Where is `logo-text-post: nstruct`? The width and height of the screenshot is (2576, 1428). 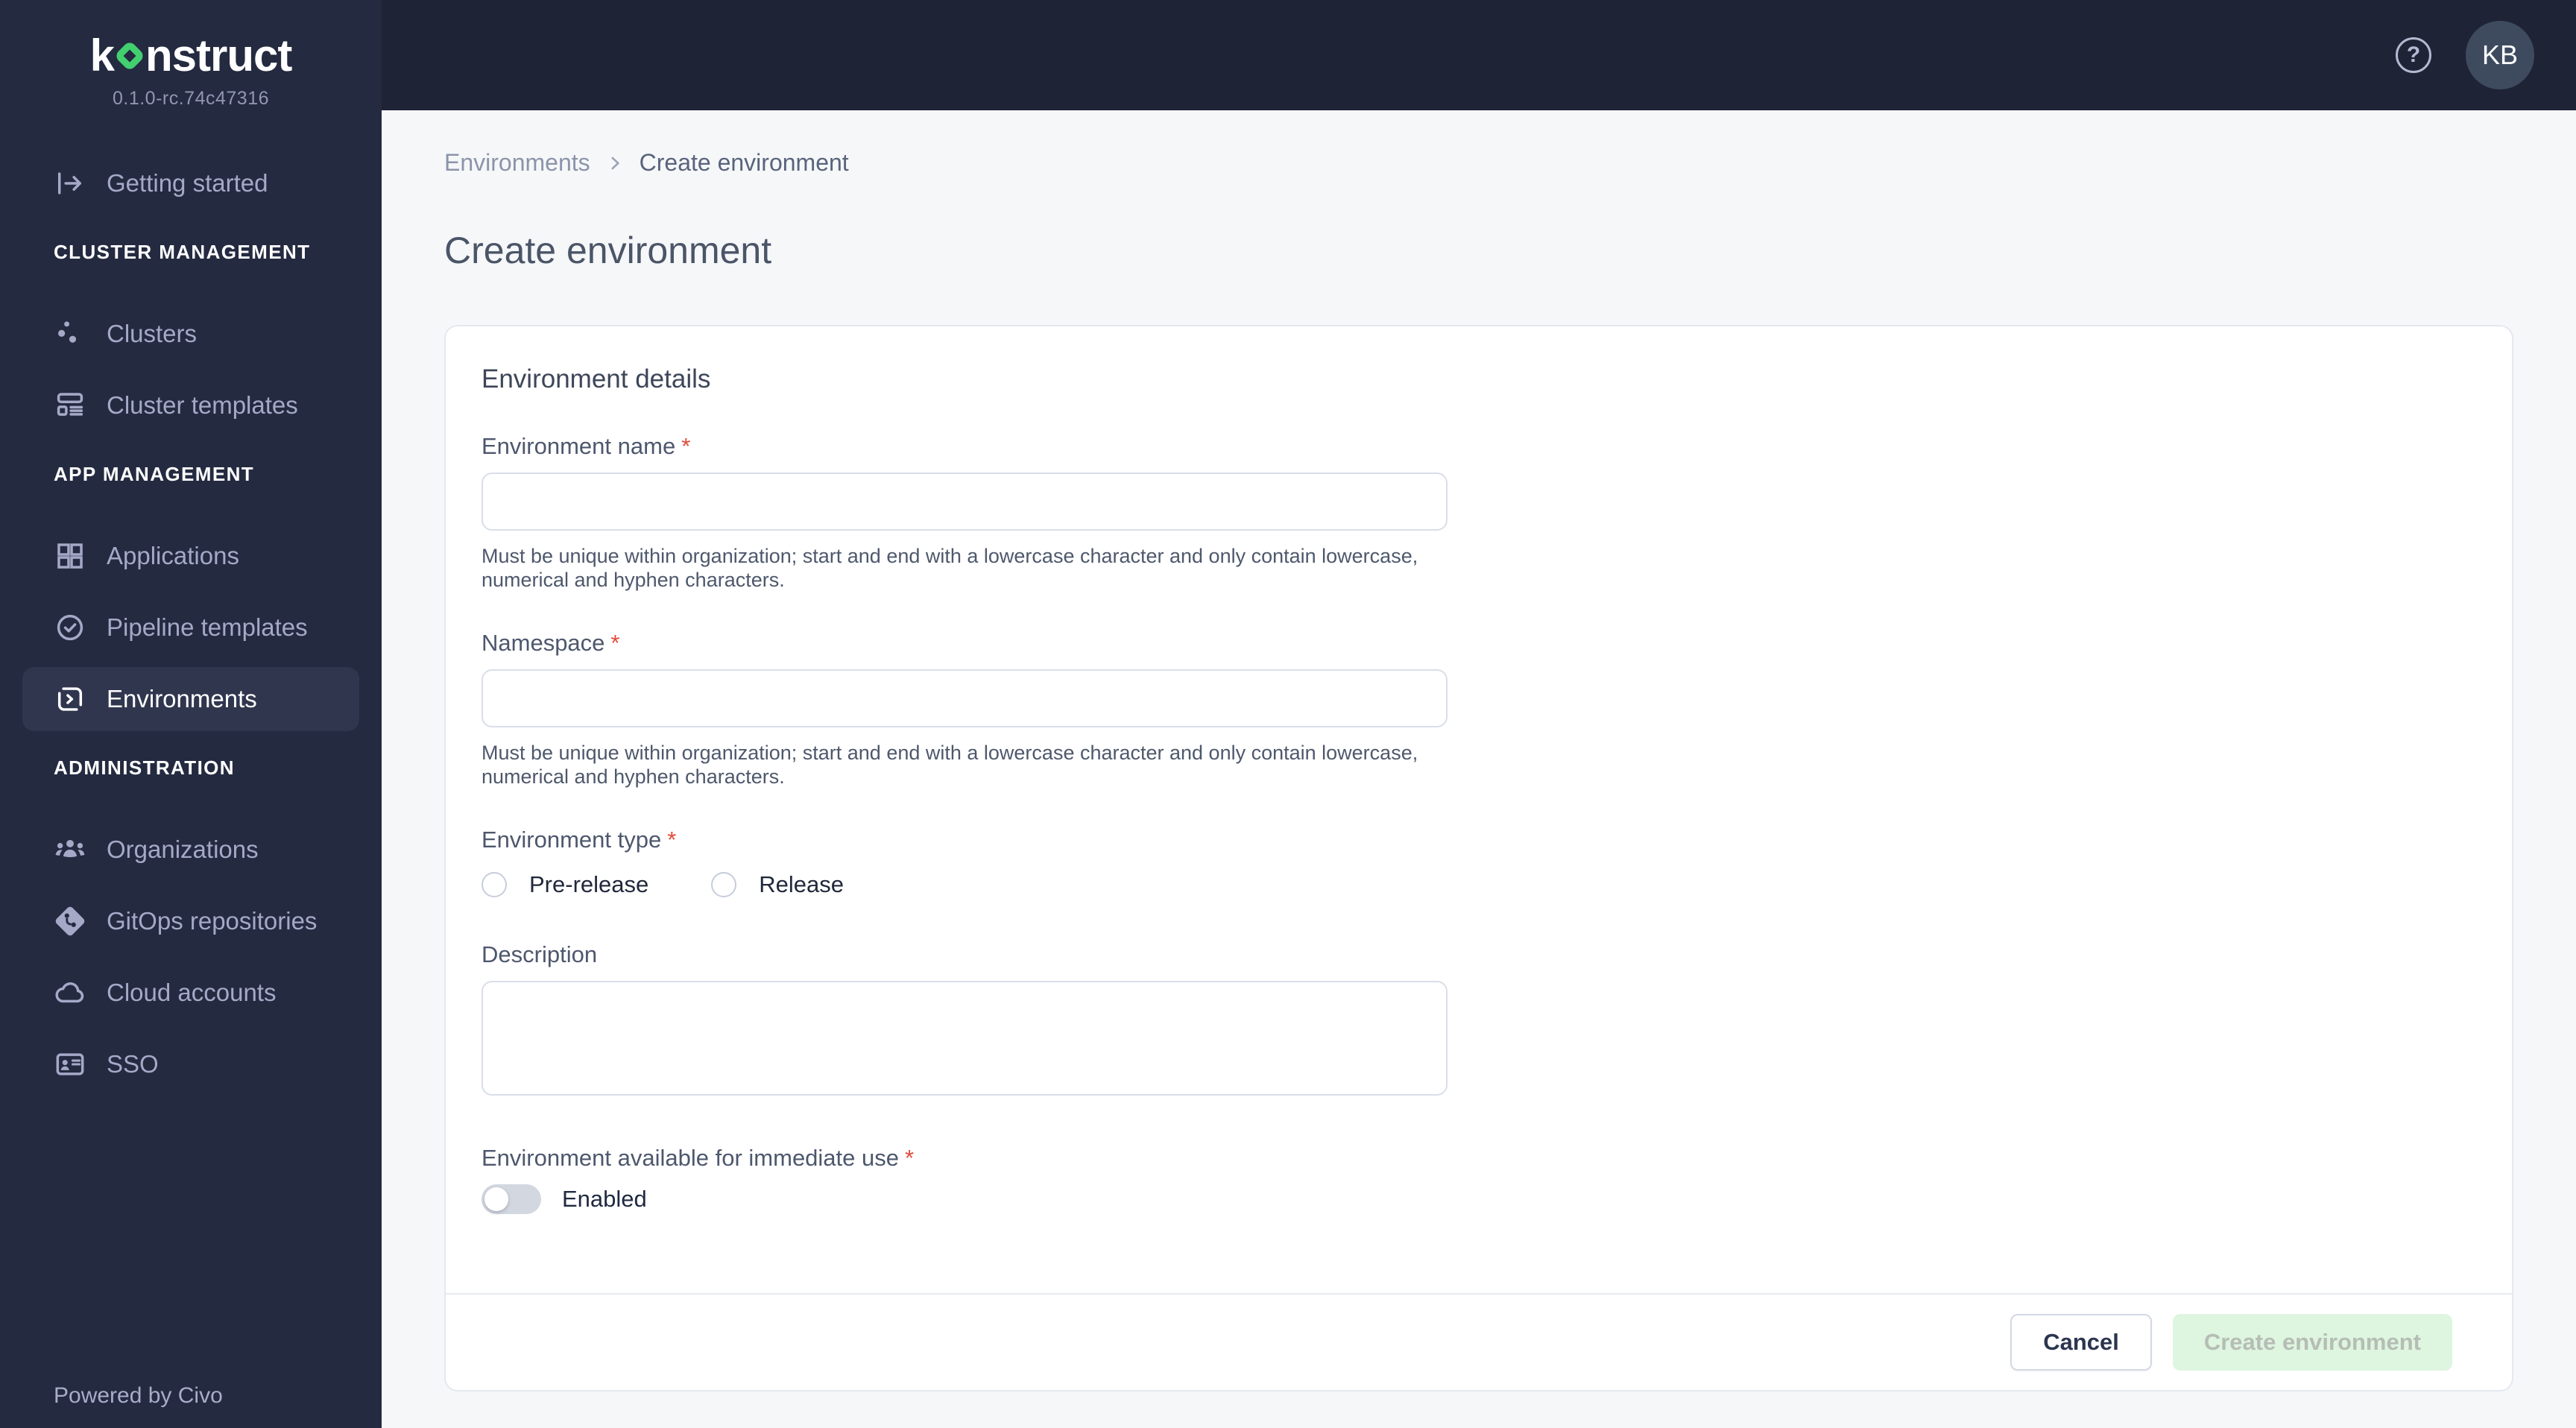
logo-text-post: nstruct is located at coordinates (218, 55).